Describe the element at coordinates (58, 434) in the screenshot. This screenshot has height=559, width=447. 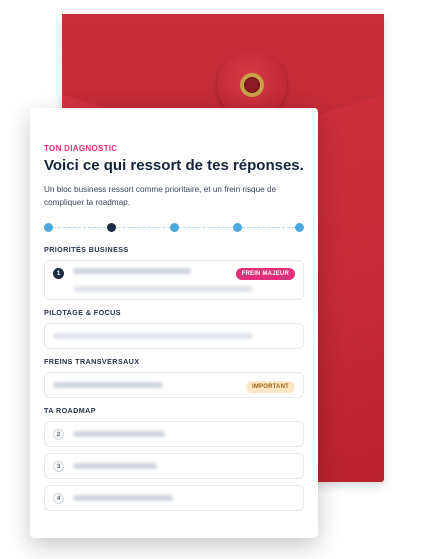
I see `item-number-badge: 2` at that location.